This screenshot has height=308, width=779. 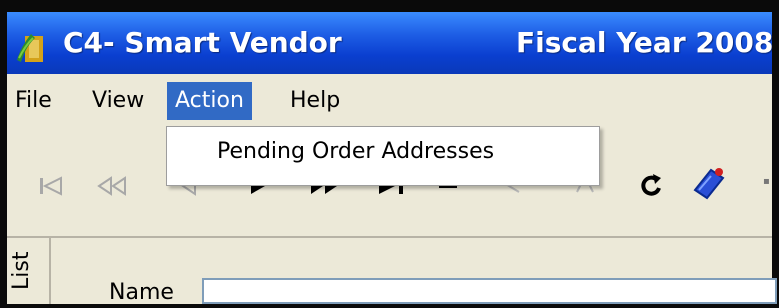 I want to click on name-input, so click(x=489, y=291).